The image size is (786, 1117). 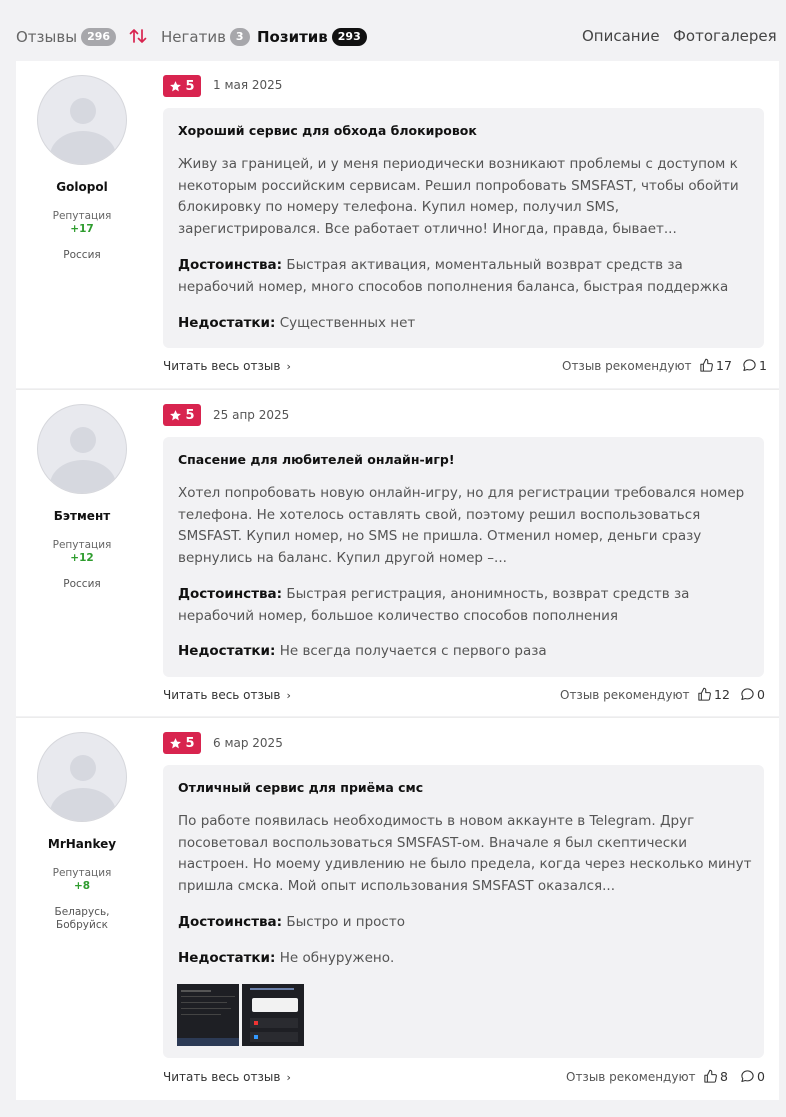 I want to click on review-title: Хороший сервис для обхода блокировок, so click(x=327, y=130).